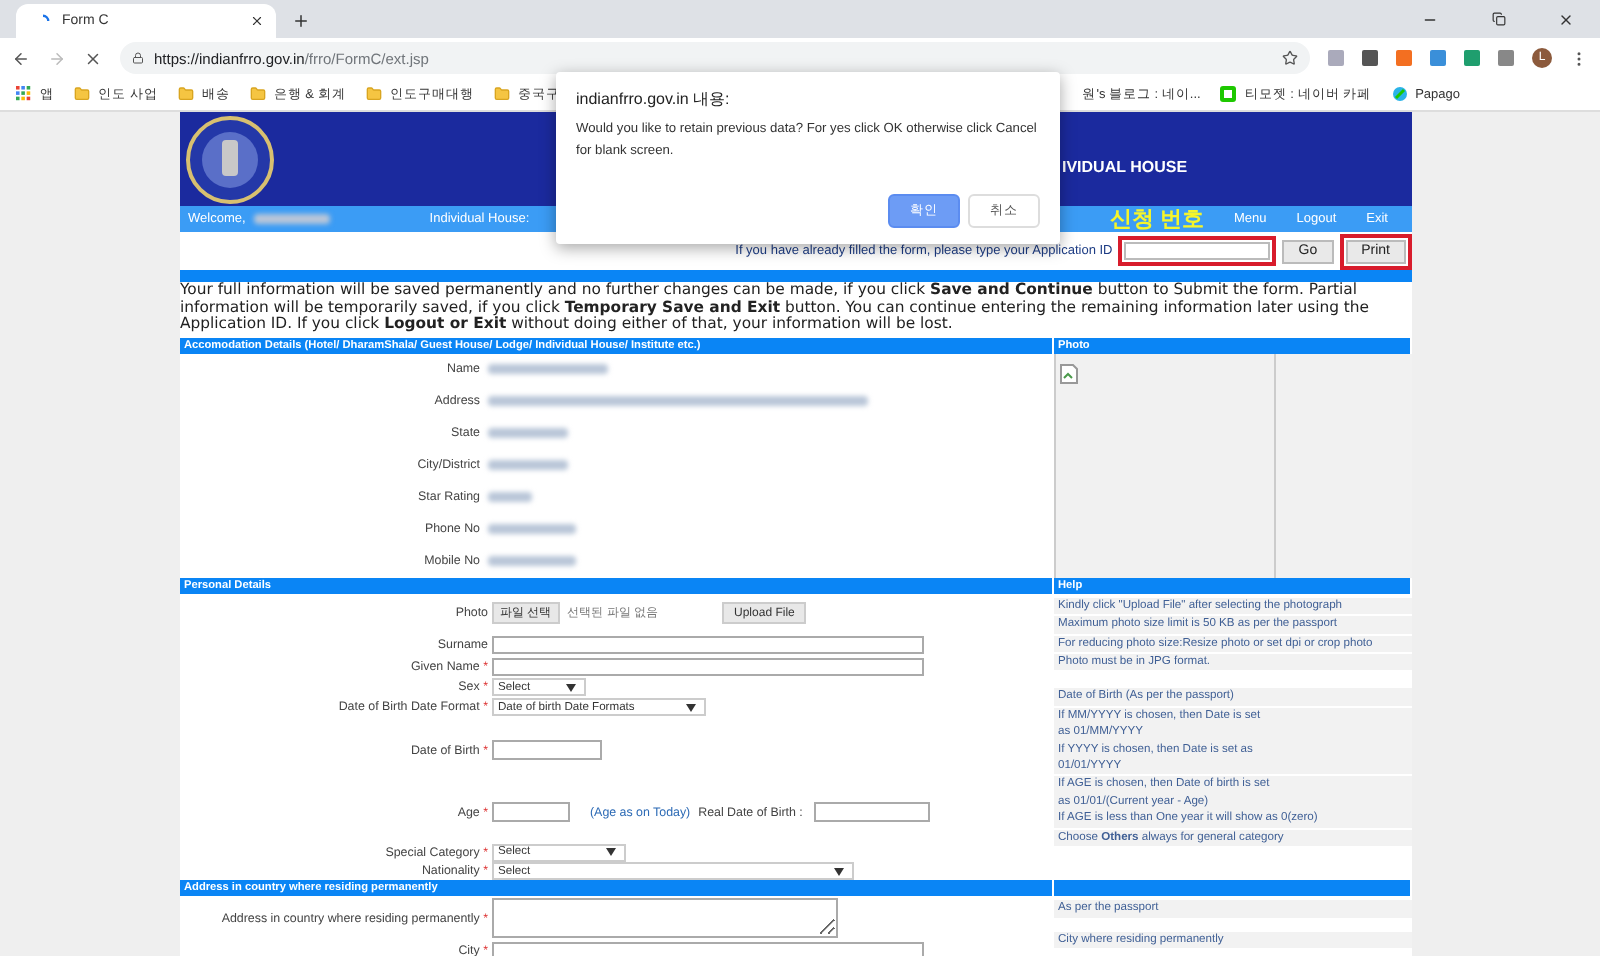 The image size is (1600, 956). Describe the element at coordinates (1197, 251) in the screenshot. I see `application-id-field` at that location.